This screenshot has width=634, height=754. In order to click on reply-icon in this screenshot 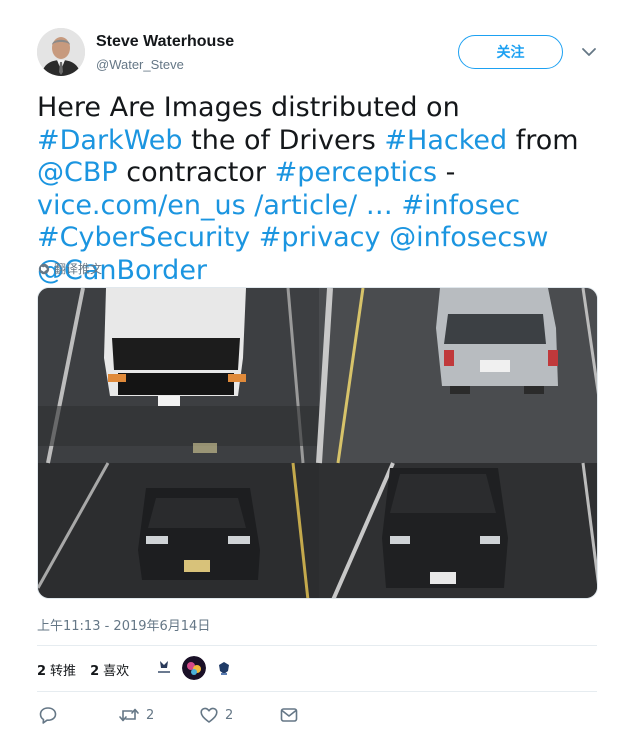, I will do `click(48, 715)`.